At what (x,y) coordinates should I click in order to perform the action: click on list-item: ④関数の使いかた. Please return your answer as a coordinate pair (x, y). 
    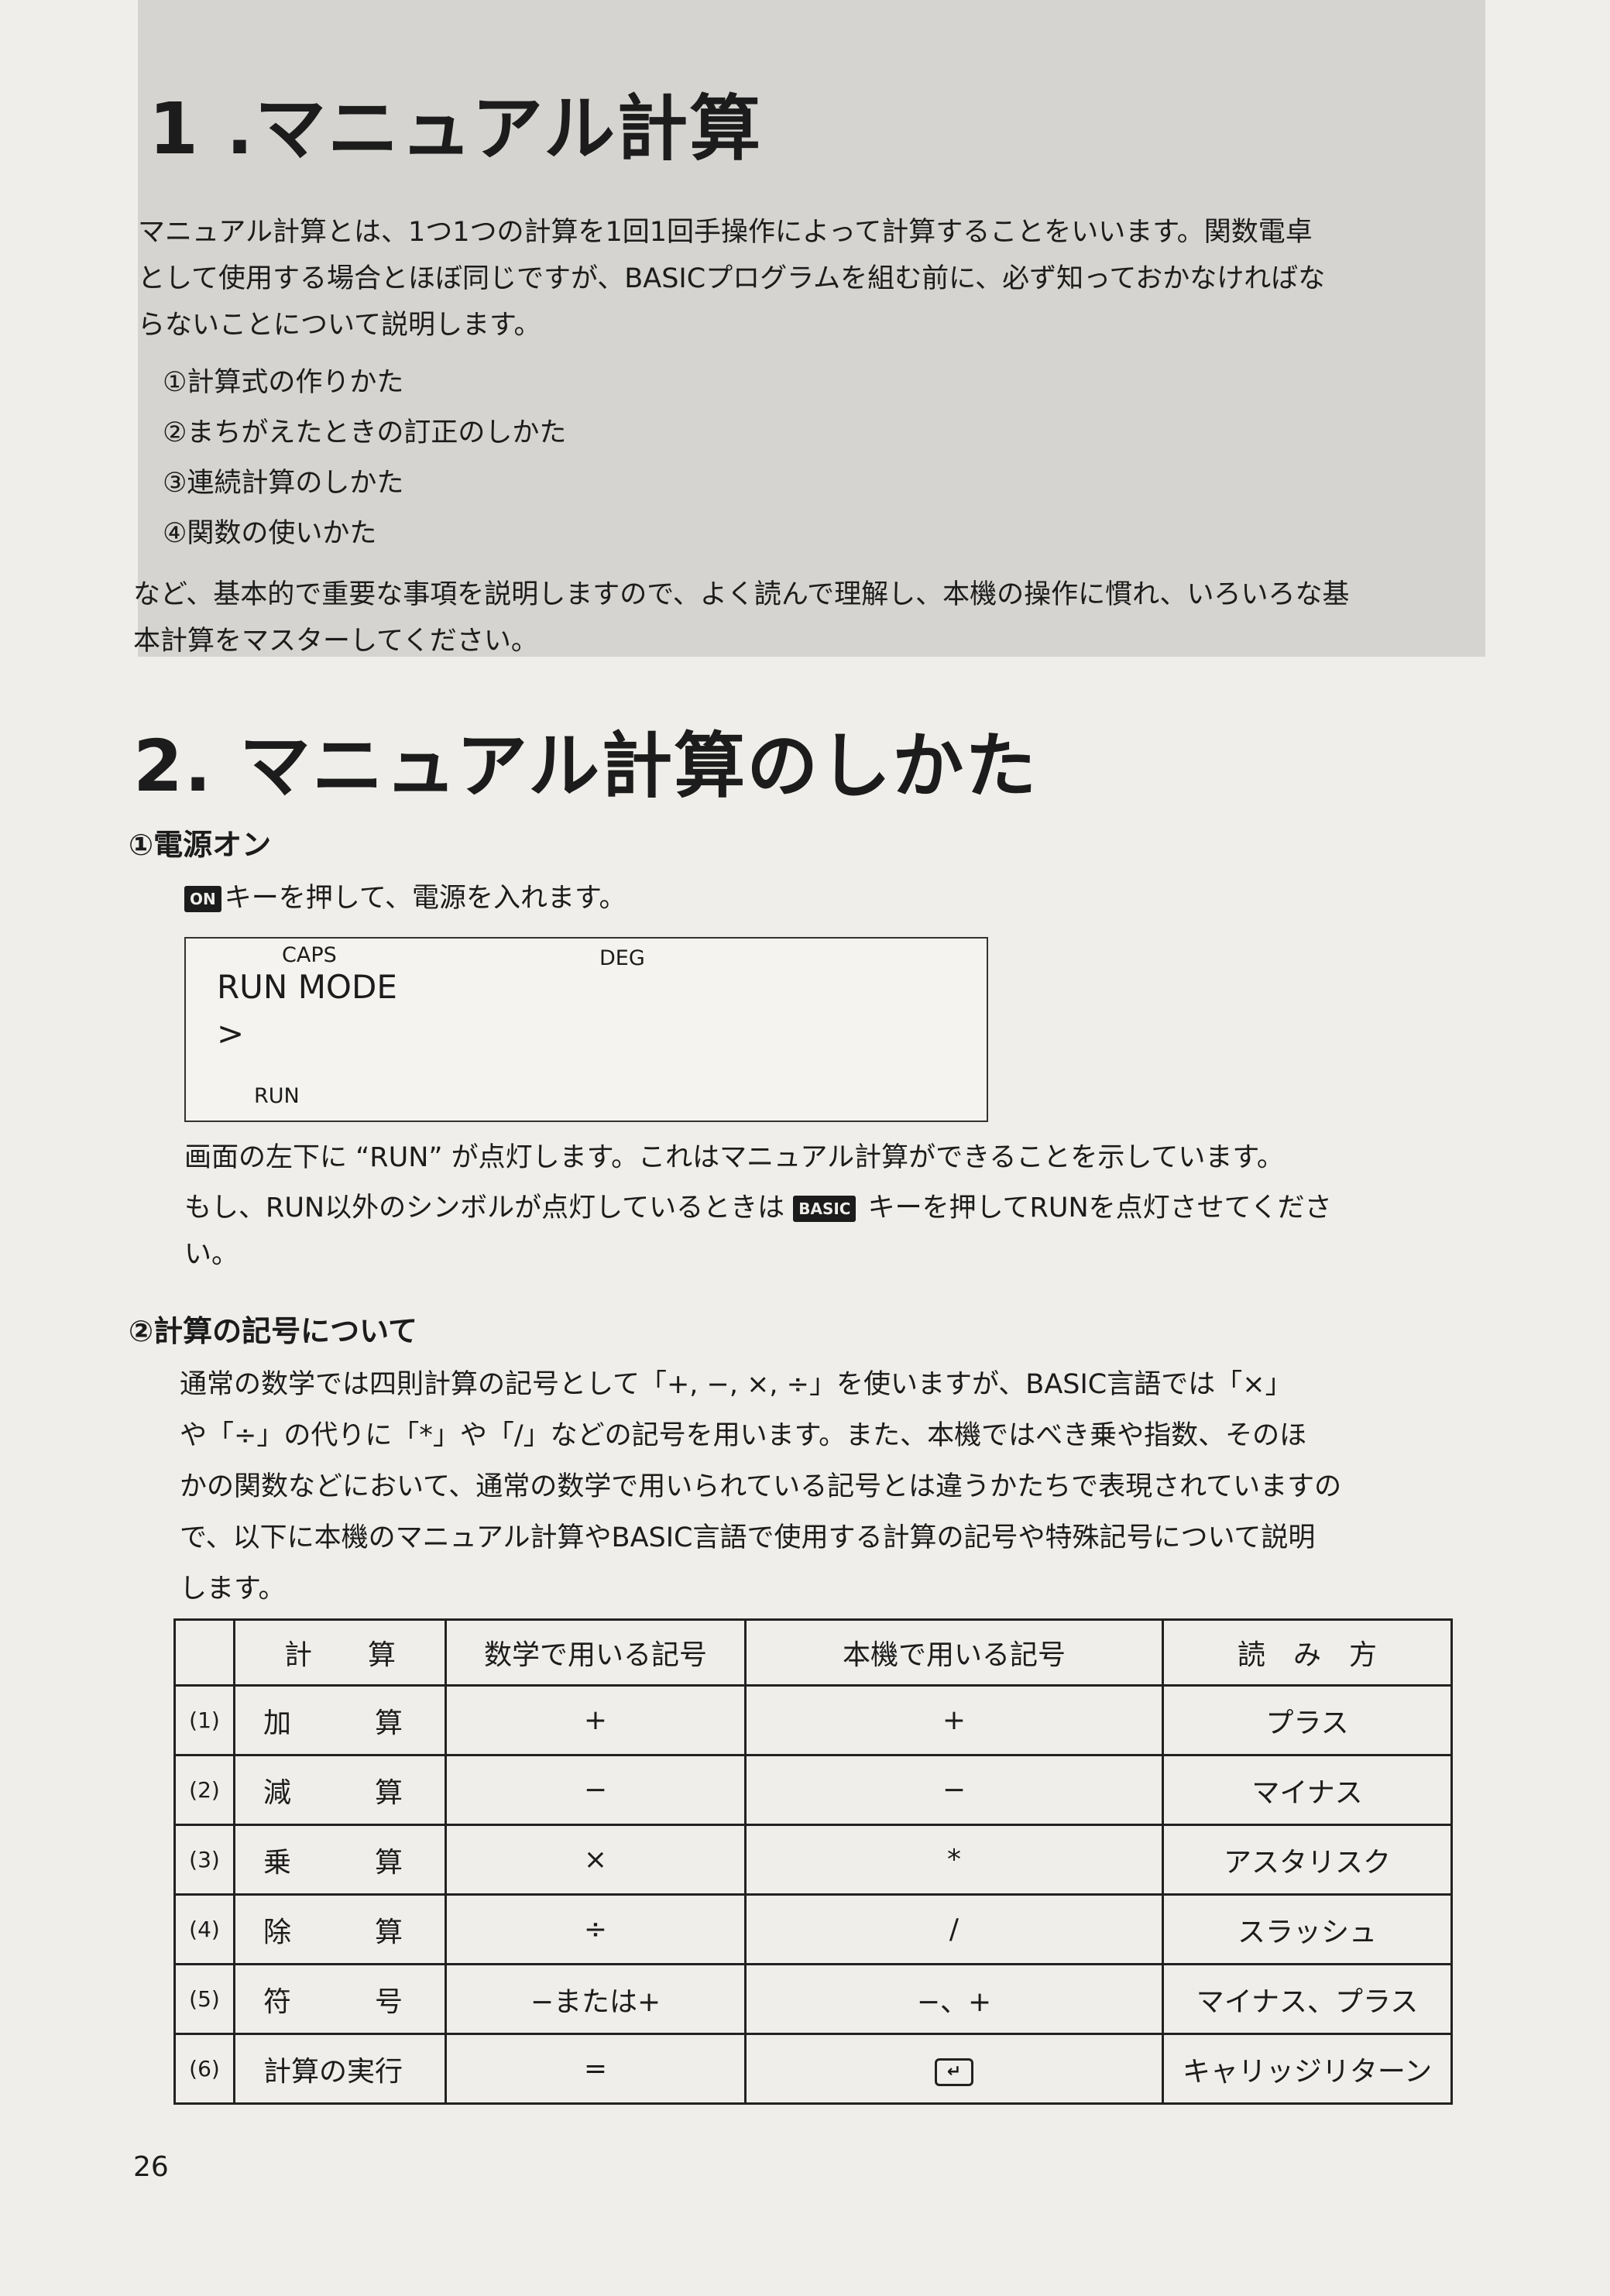
    Looking at the image, I should click on (270, 533).